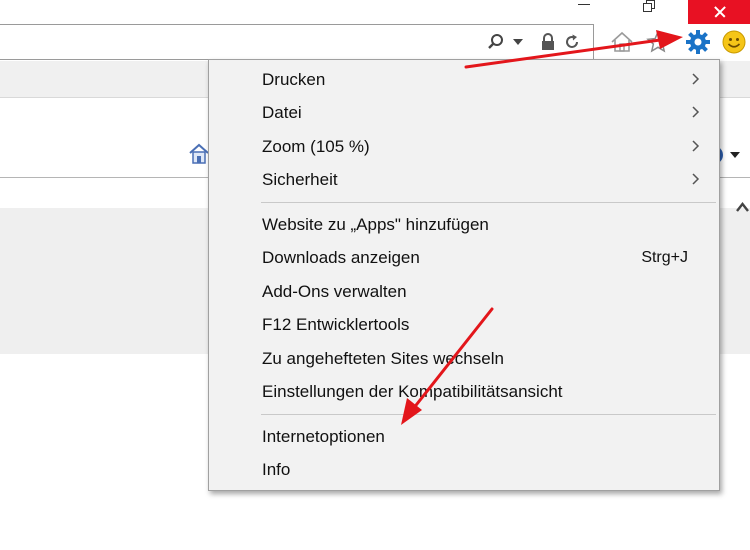  What do you see at coordinates (464, 79) in the screenshot?
I see `menu-item-drucken: Drucken` at bounding box center [464, 79].